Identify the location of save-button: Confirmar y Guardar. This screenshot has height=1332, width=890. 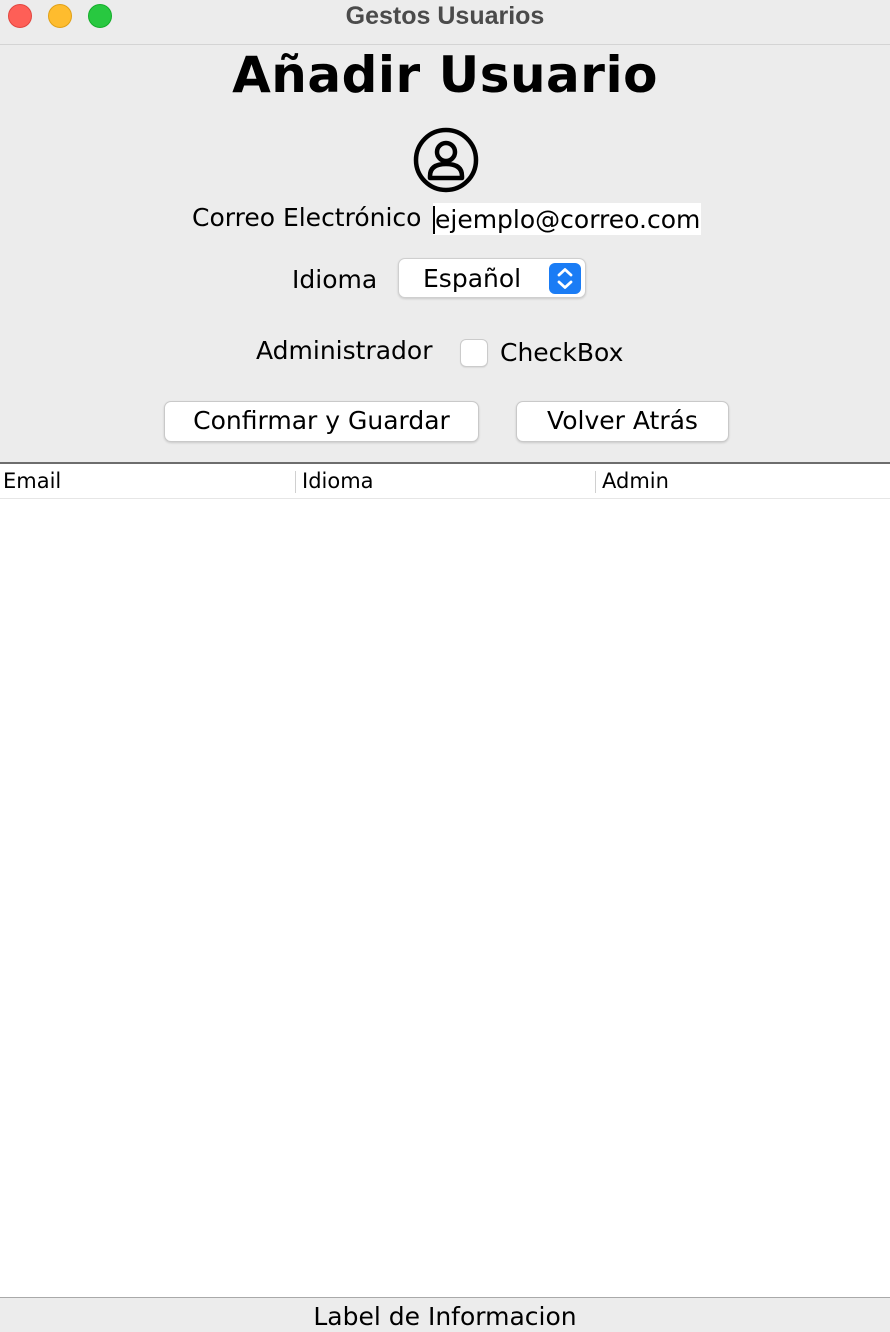
(321, 421).